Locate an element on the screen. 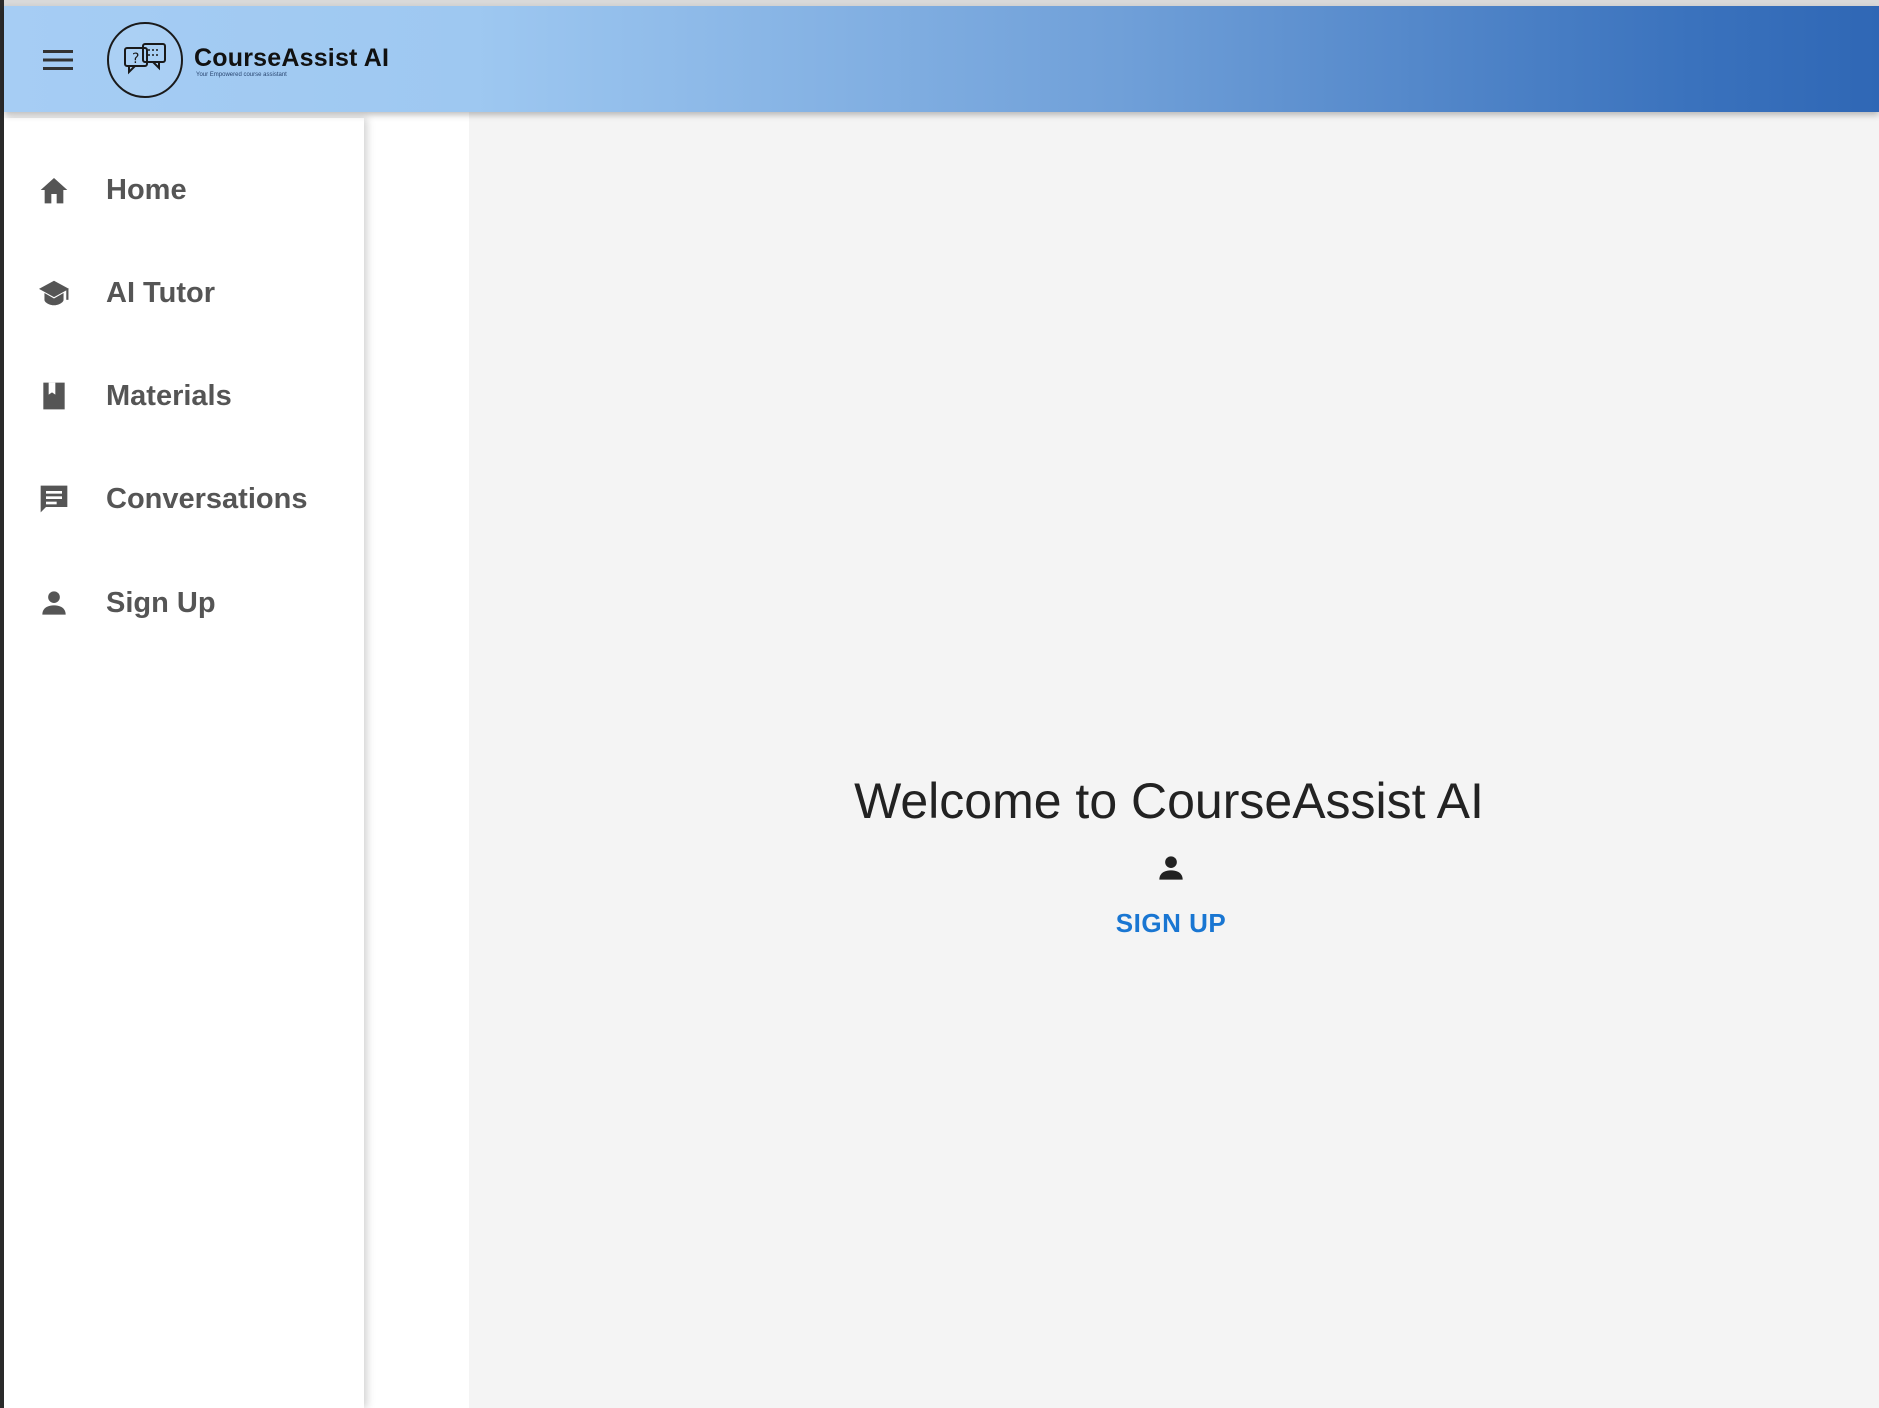 This screenshot has width=1879, height=1408. app-tagline: Your Empowered course assistant is located at coordinates (241, 75).